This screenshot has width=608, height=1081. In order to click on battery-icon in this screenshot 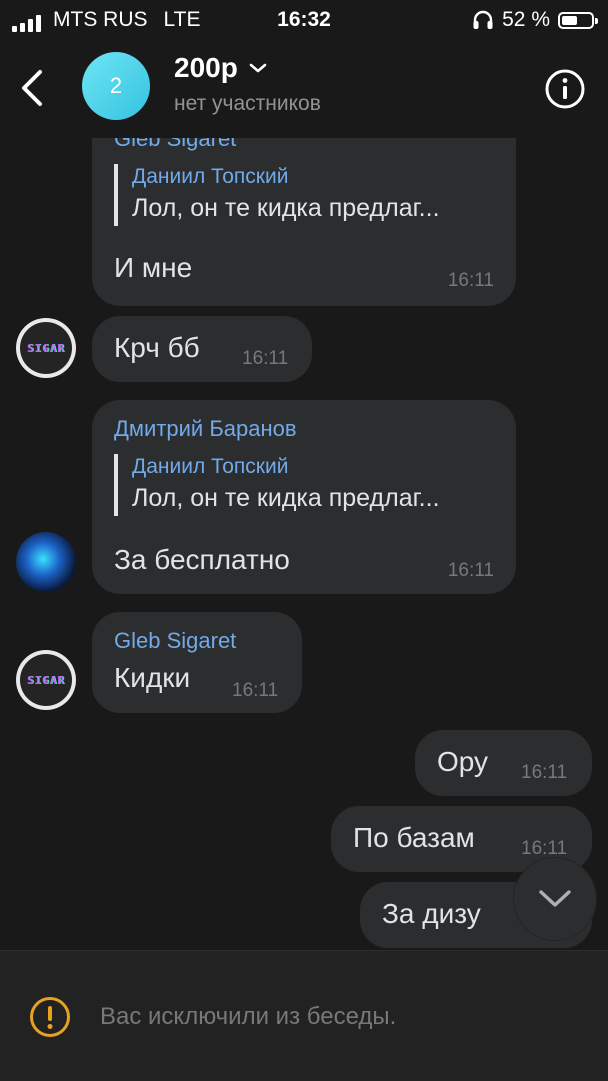, I will do `click(578, 20)`.